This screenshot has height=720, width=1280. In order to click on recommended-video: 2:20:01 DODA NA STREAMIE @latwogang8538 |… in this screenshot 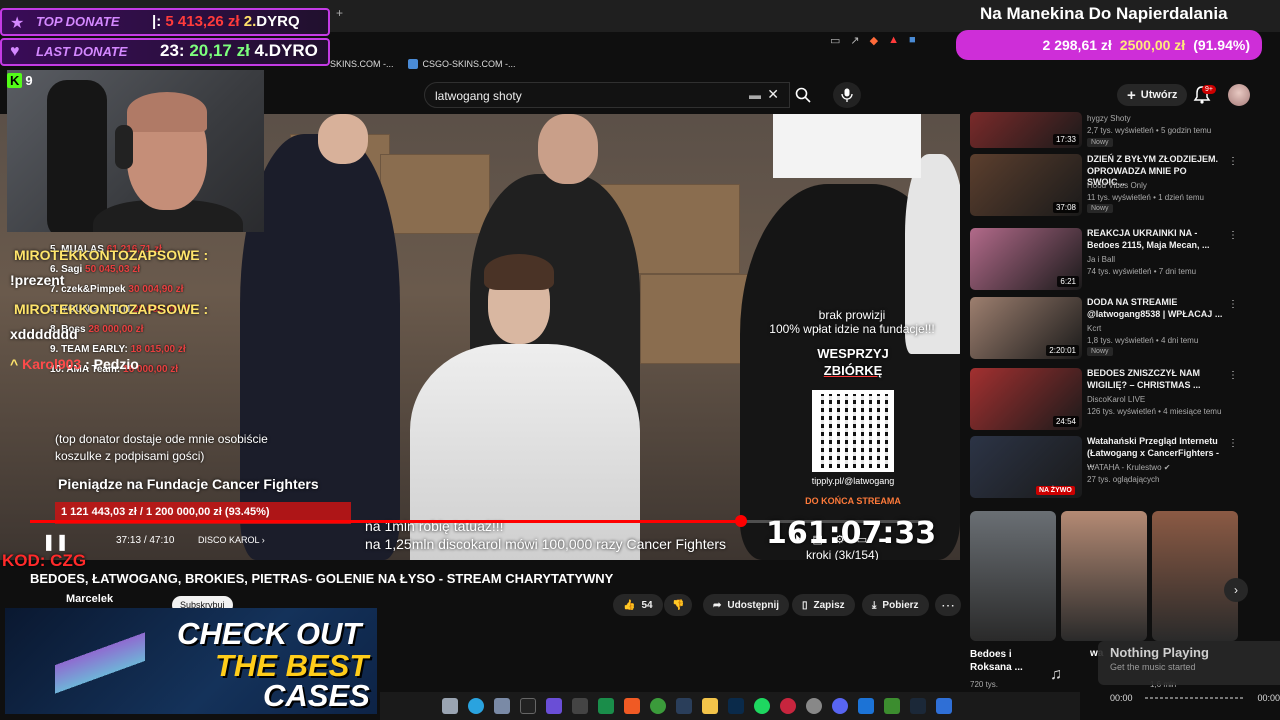, I will do `click(1105, 329)`.